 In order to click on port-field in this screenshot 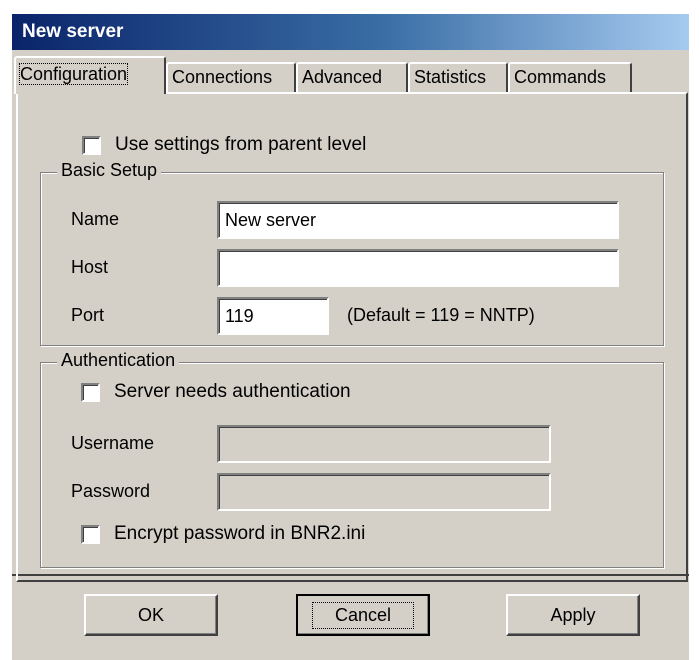, I will do `click(273, 316)`.